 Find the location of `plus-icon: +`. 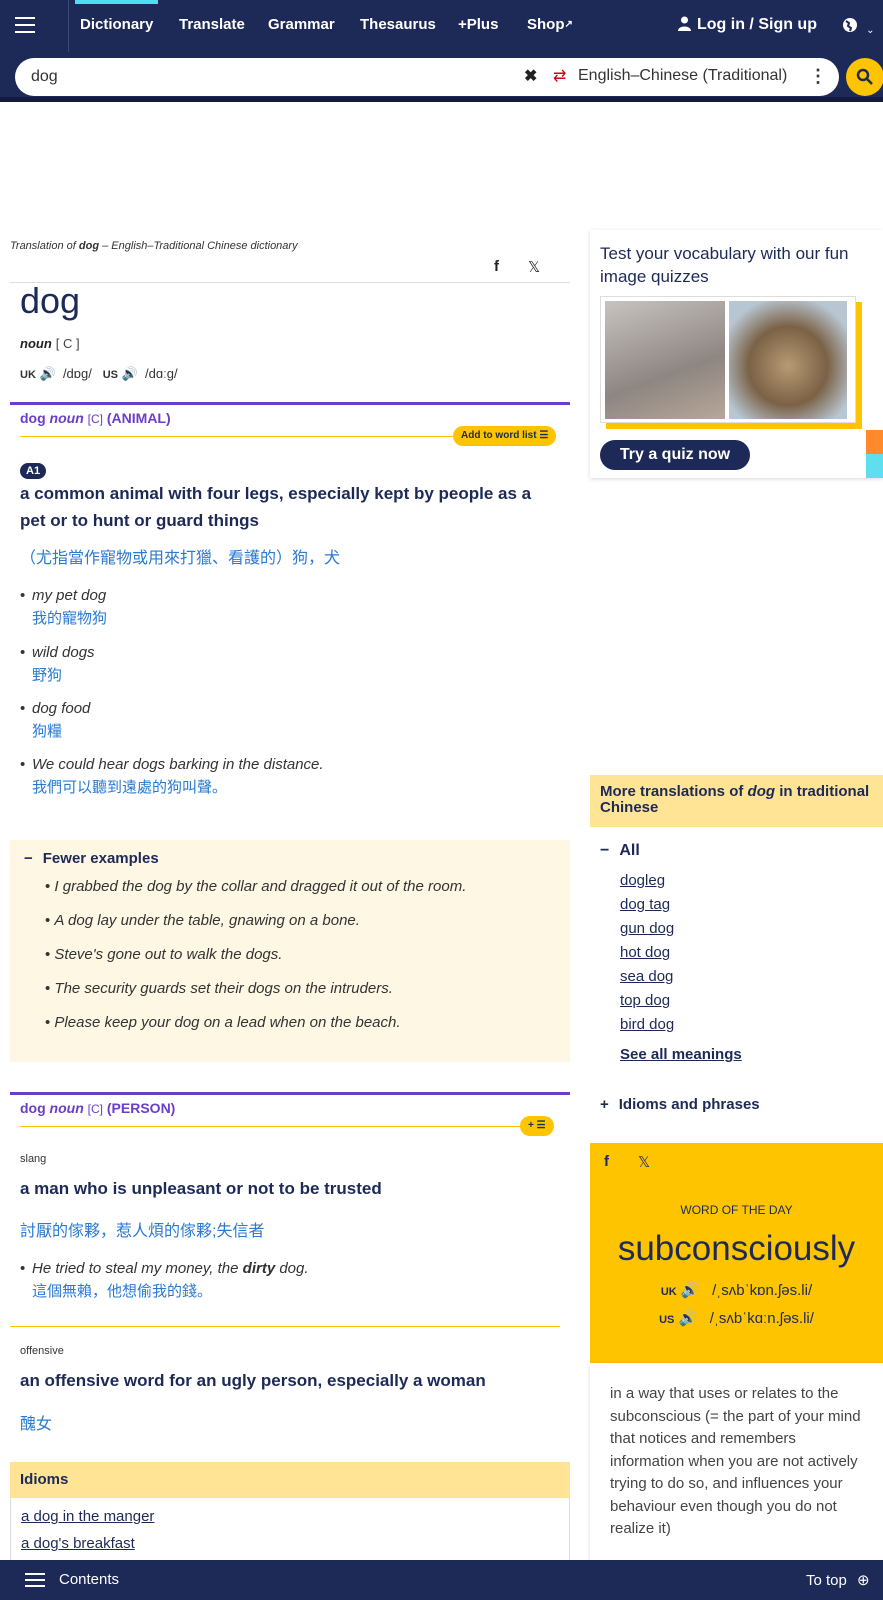

plus-icon: + is located at coordinates (604, 1104).